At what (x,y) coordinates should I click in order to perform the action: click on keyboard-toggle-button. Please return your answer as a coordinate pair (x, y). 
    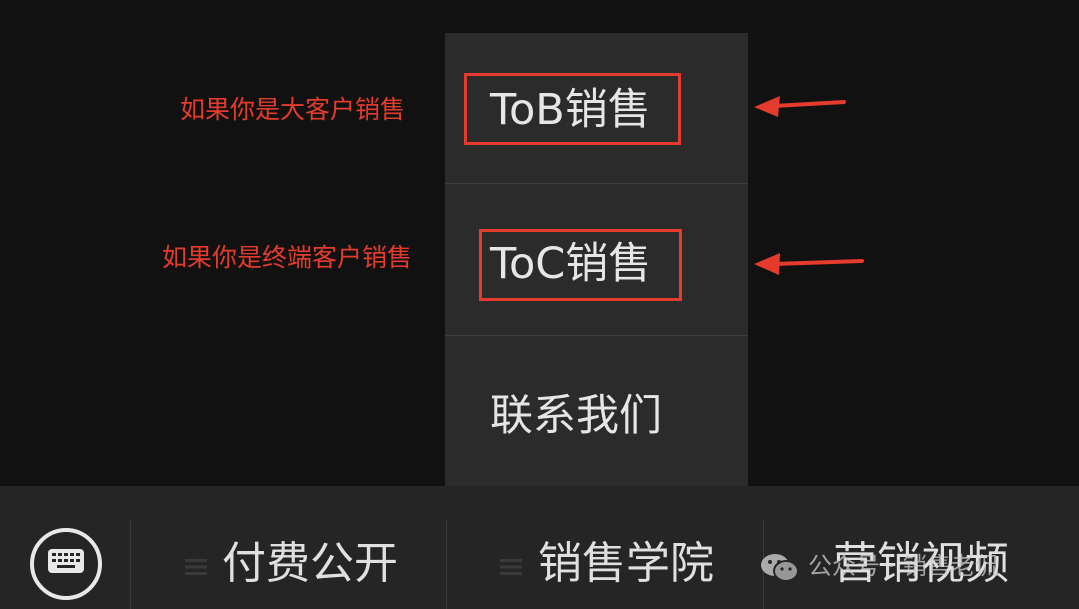
    Looking at the image, I should click on (66, 564).